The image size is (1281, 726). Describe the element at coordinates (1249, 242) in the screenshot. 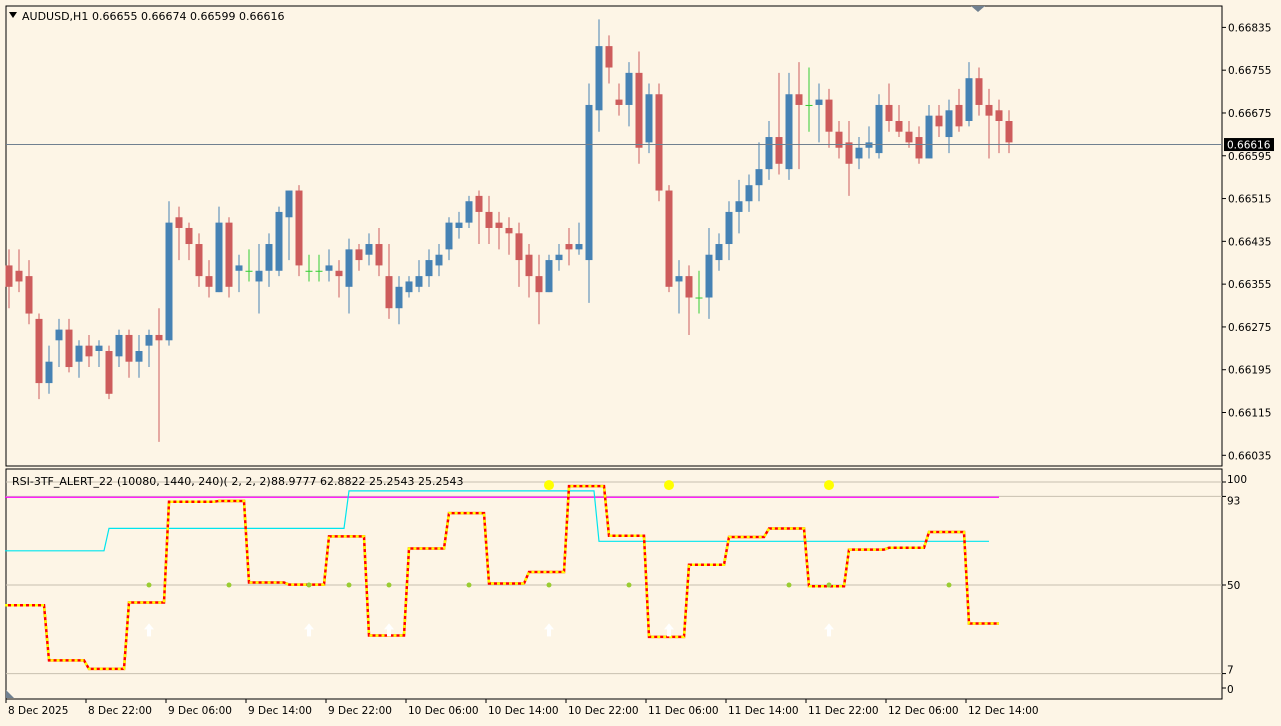

I see `price-tick-label: 0.66435` at that location.